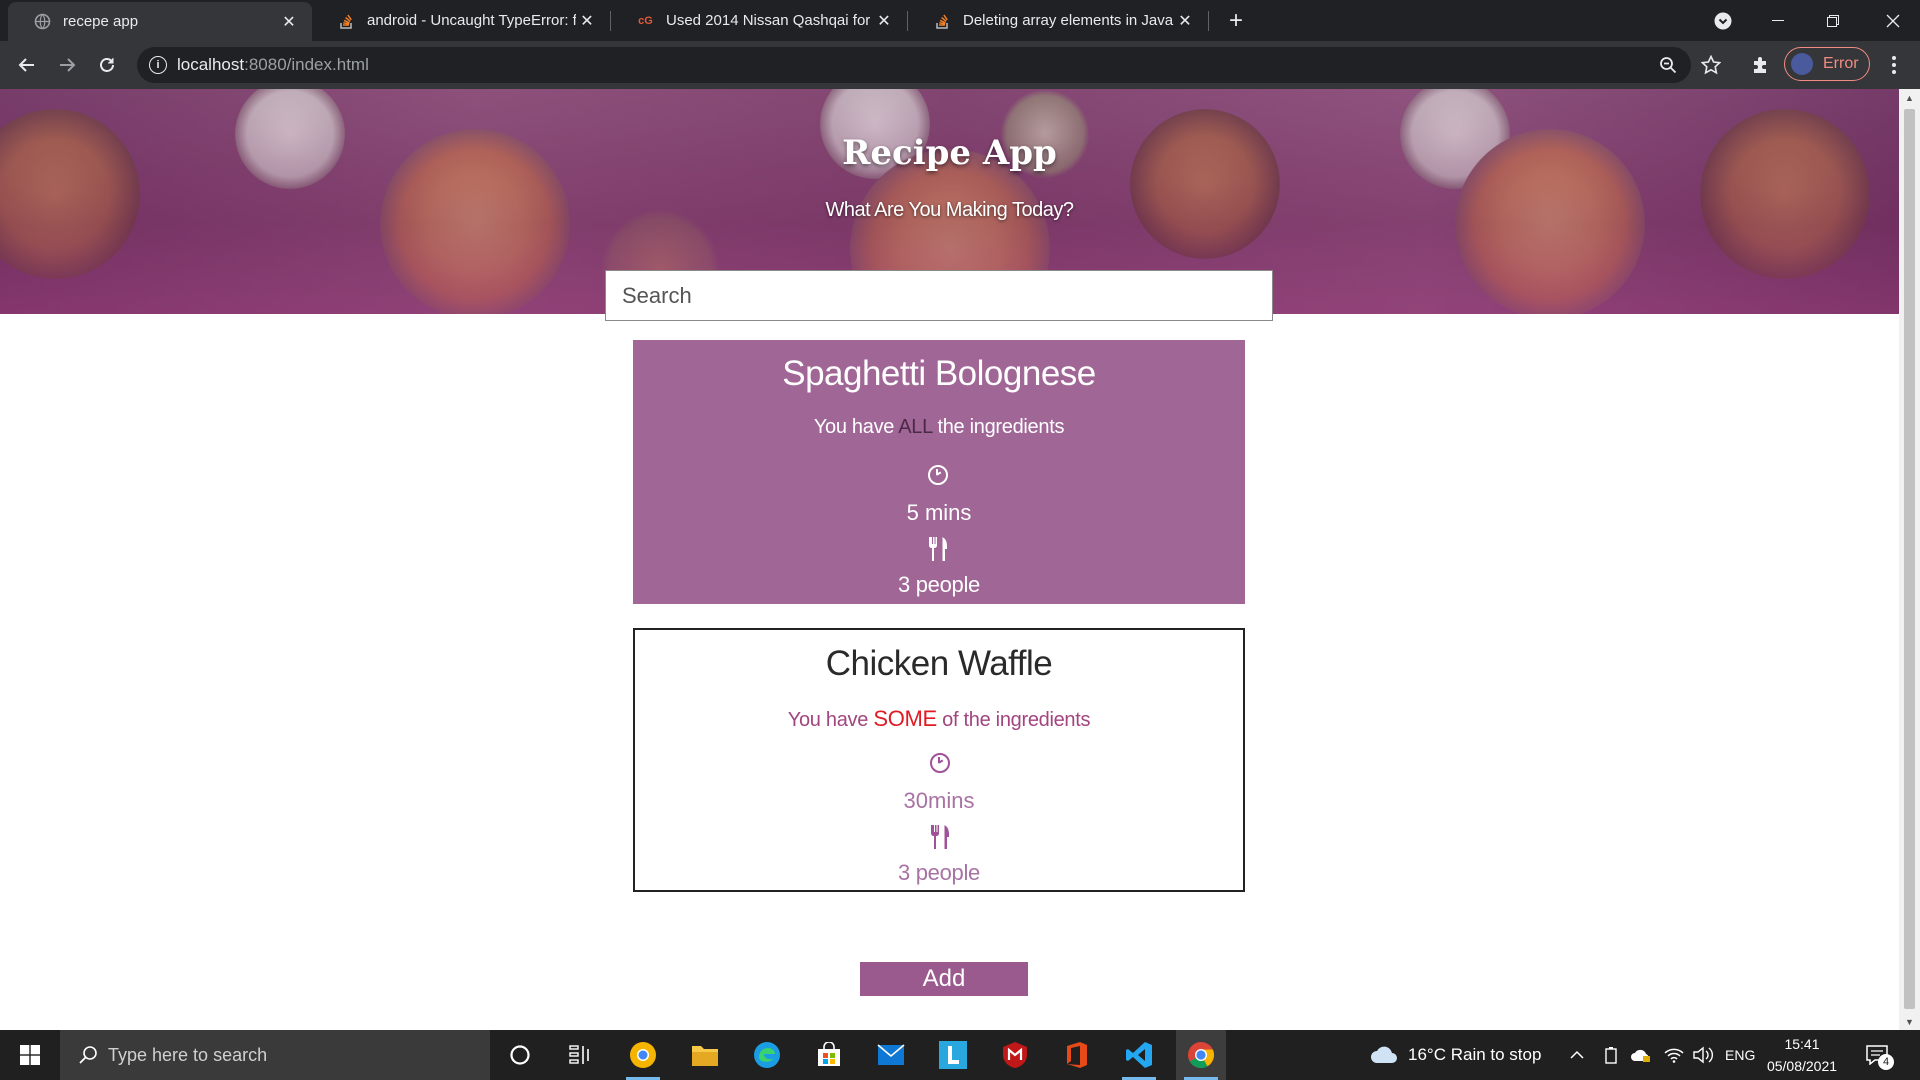 The height and width of the screenshot is (1080, 1920). I want to click on stackoverflow-icon, so click(942, 20).